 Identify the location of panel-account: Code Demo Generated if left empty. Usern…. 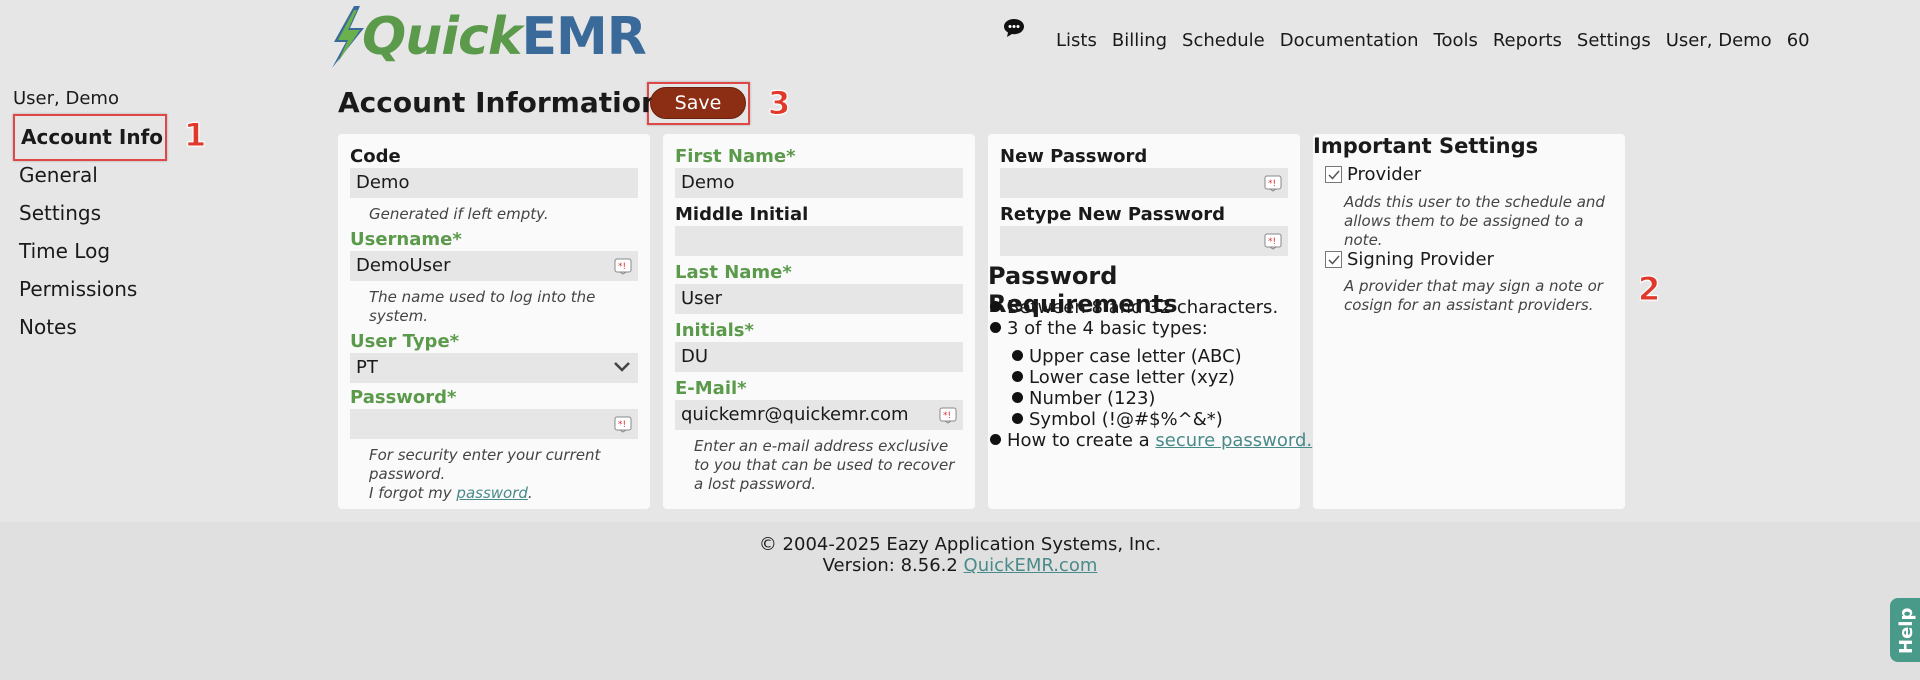
(494, 321).